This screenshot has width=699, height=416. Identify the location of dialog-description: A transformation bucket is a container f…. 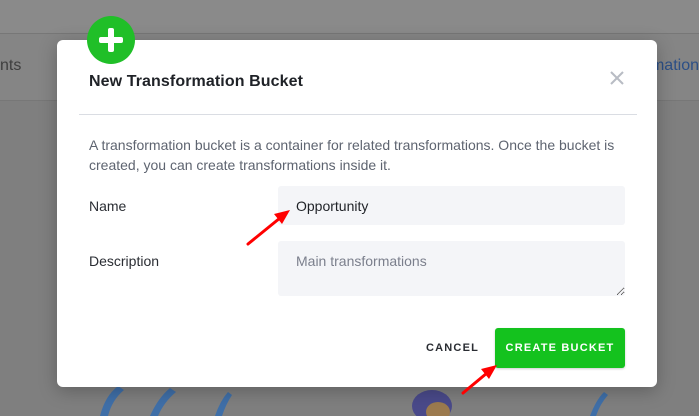
(352, 155).